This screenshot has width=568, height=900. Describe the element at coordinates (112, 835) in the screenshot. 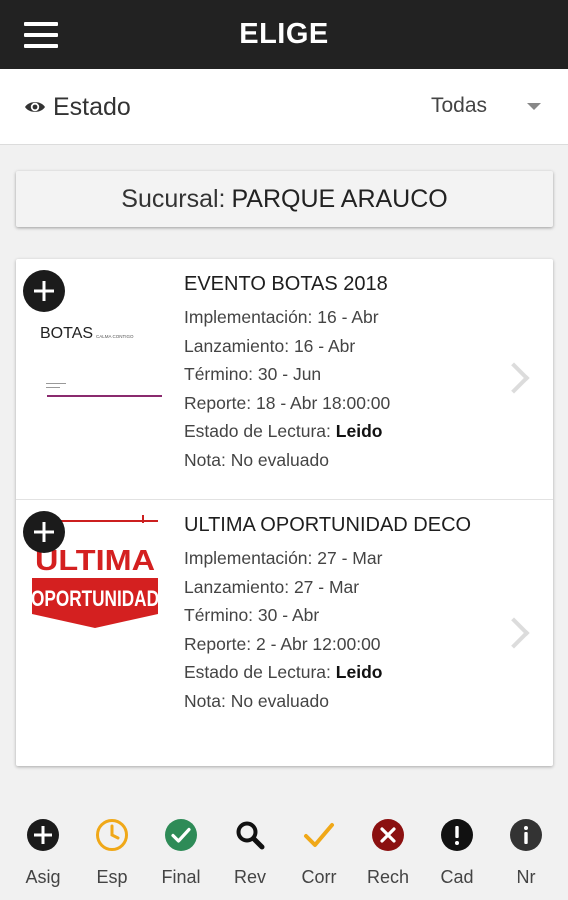

I see `clock-icon` at that location.